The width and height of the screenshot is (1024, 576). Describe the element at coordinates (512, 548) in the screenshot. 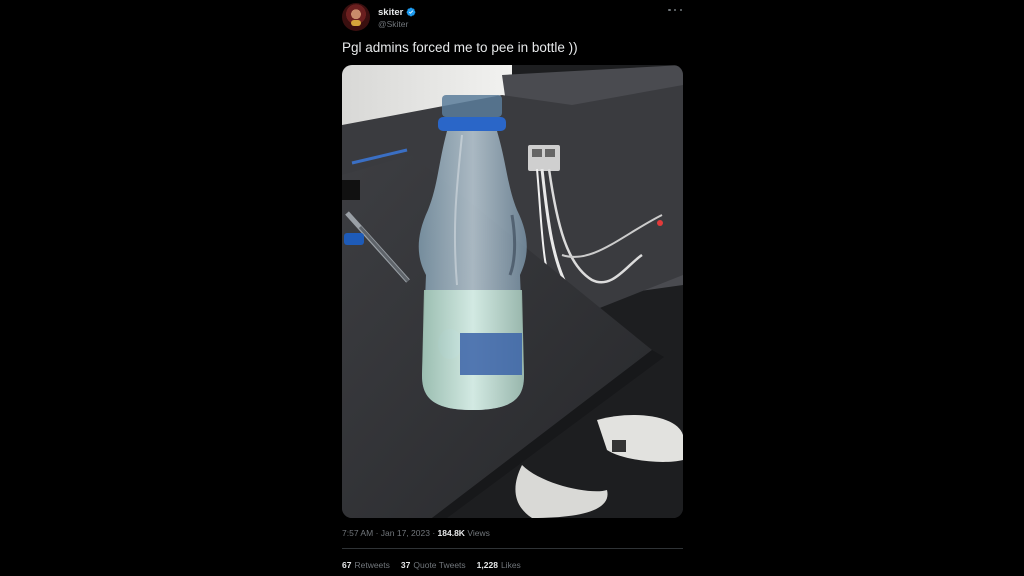

I see `divider` at that location.